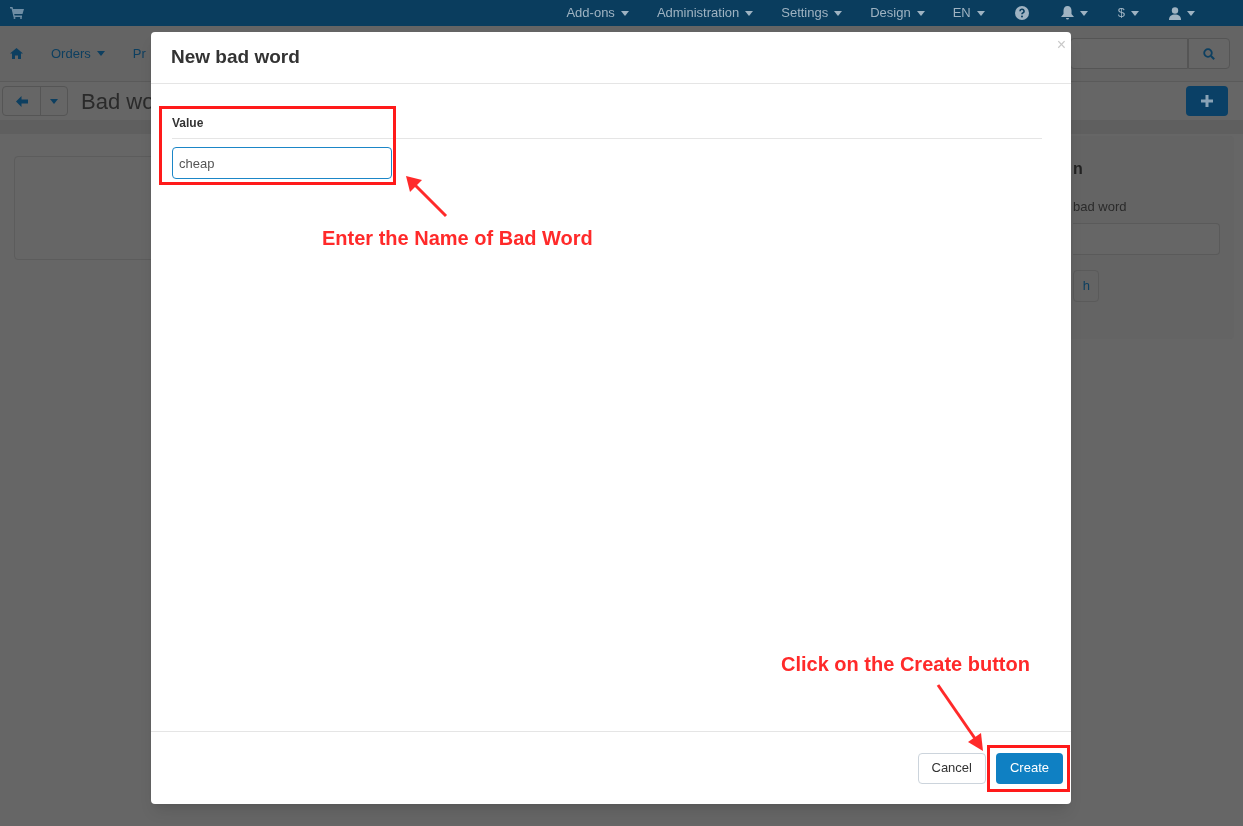  Describe the element at coordinates (812, 13) in the screenshot. I see `menu-item: Settings` at that location.